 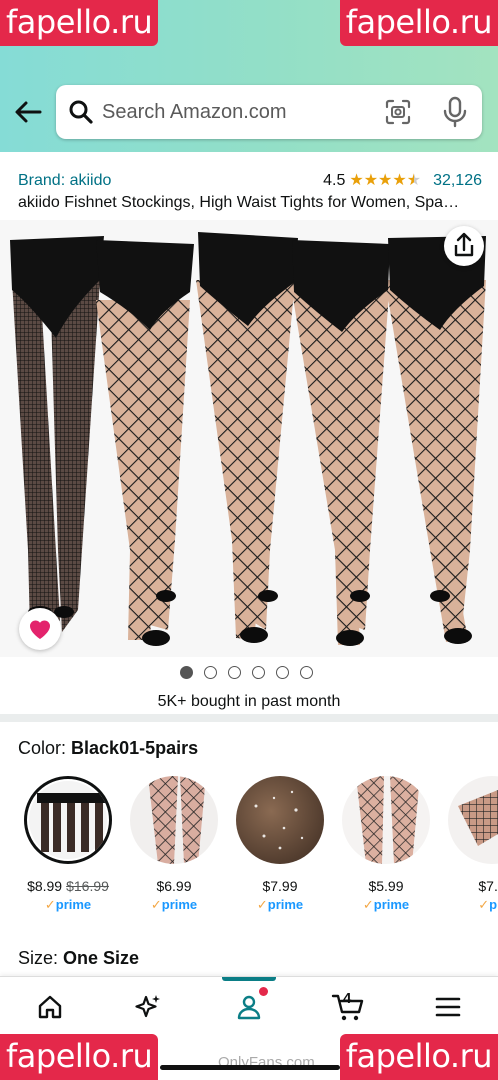 I want to click on color-swatch: $6.99 ✓prime, so click(x=174, y=843).